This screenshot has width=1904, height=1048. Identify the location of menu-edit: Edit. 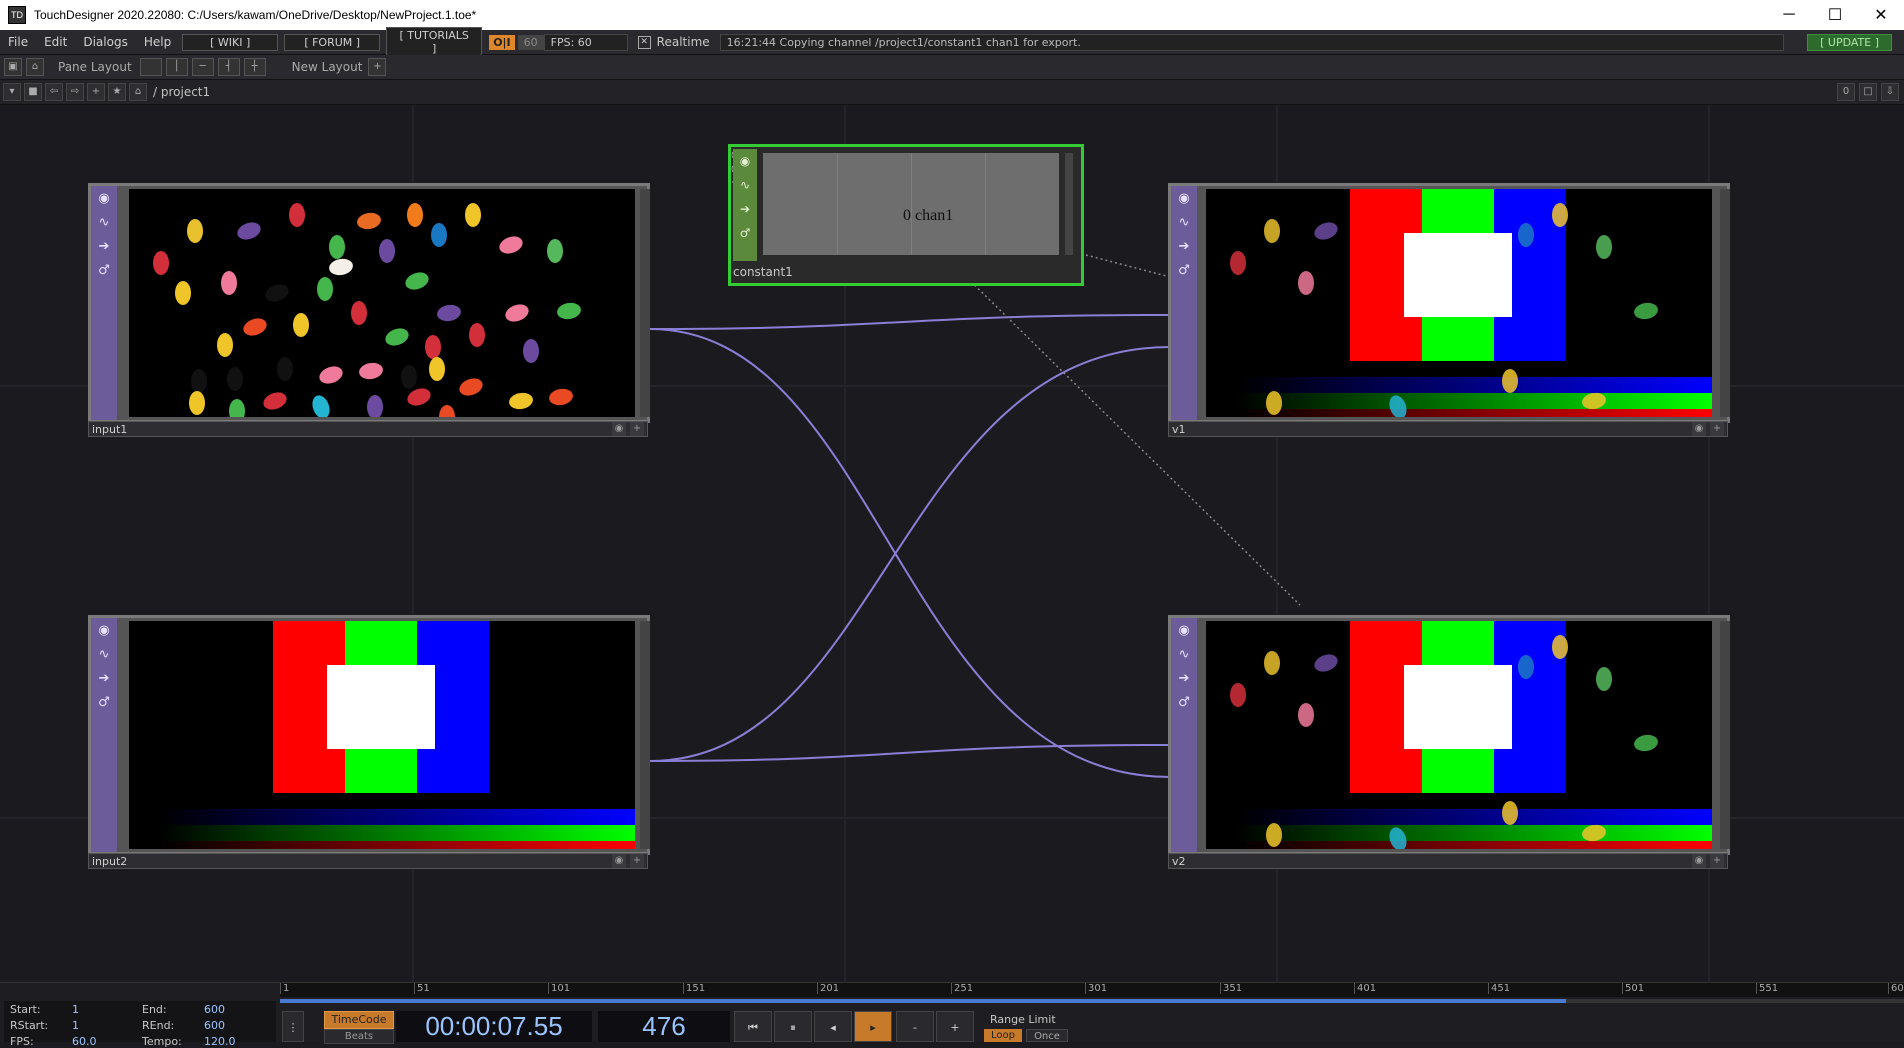
(55, 42).